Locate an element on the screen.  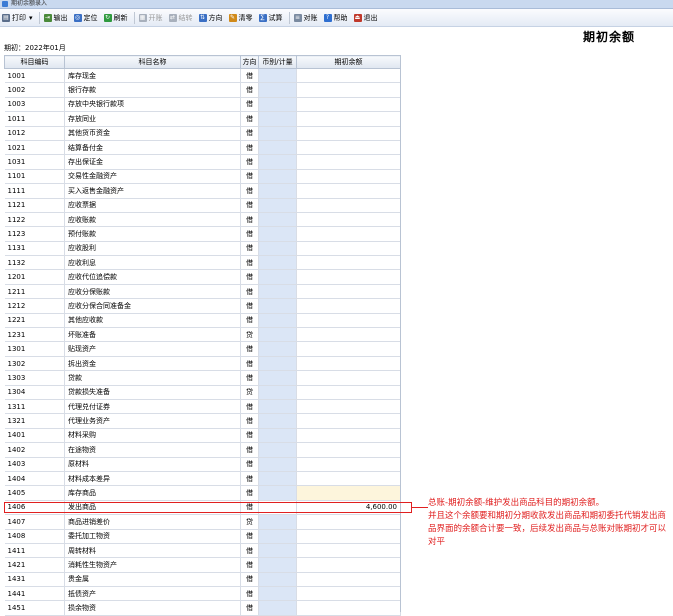
table-row: 1407 商品进销差价贷 is located at coordinates (202, 522).